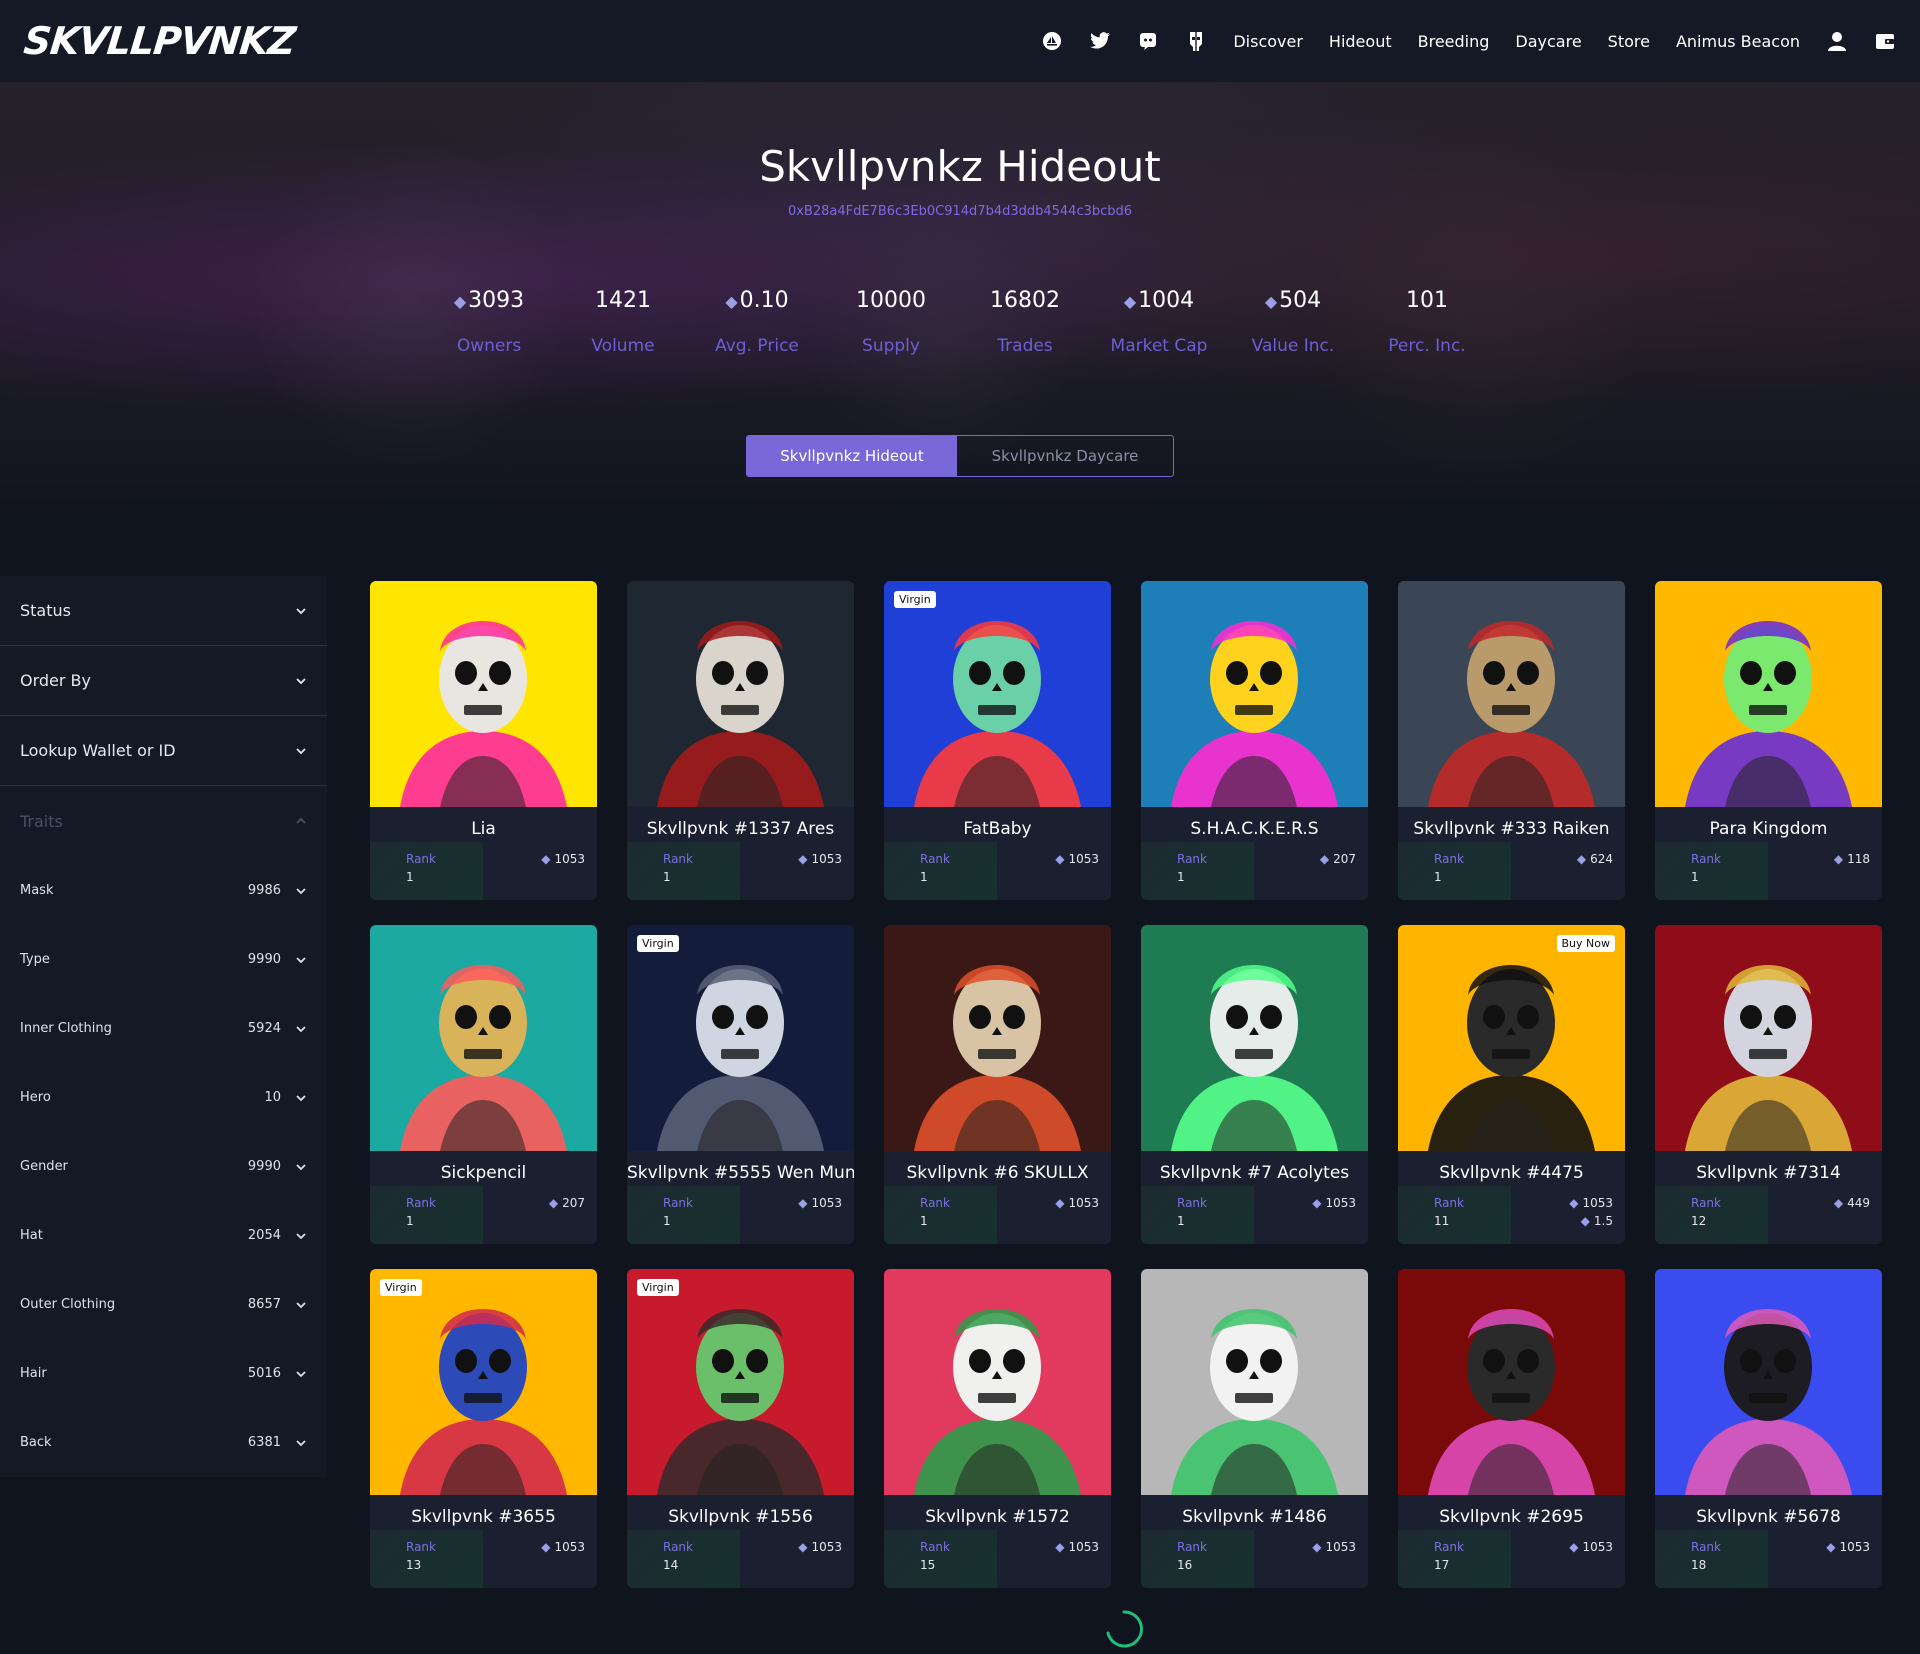 The width and height of the screenshot is (1920, 1654). I want to click on nft-card: Skvllpvnk #5678 Rank 18 ◆ 1053, so click(1768, 1428).